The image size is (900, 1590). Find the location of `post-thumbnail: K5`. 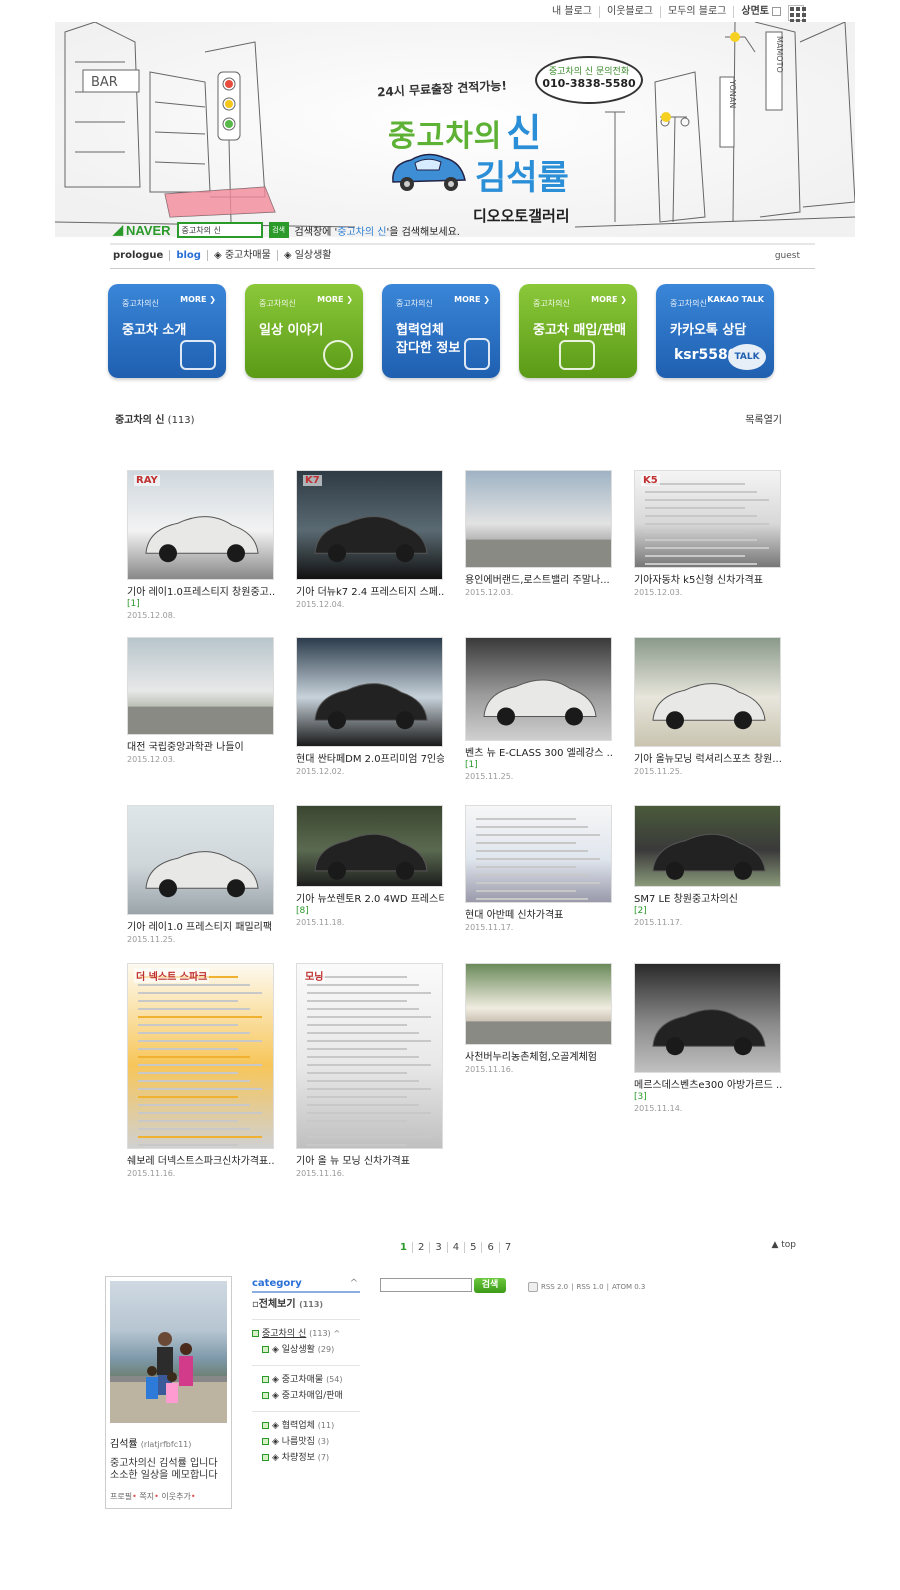

post-thumbnail: K5 is located at coordinates (707, 519).